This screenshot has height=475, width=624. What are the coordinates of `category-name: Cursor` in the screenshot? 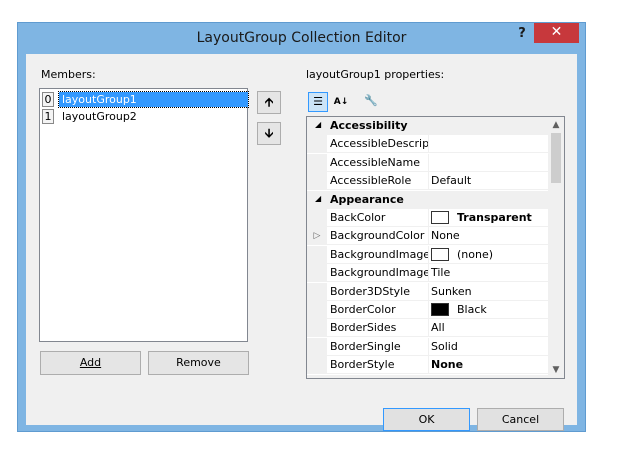 It's located at (379, 377).